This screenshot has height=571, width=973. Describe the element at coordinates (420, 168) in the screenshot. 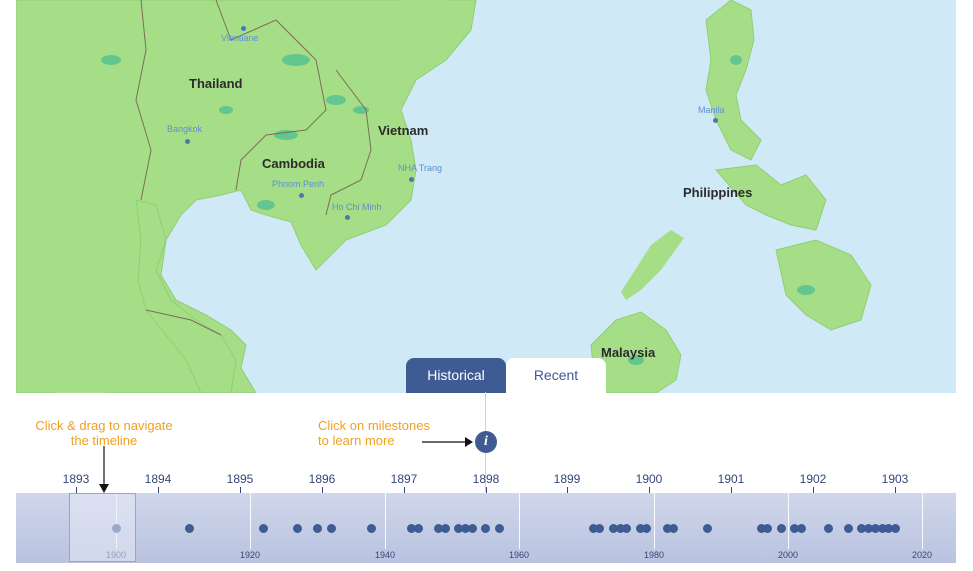

I see `city-label-nha-trang: NHA Trang` at that location.